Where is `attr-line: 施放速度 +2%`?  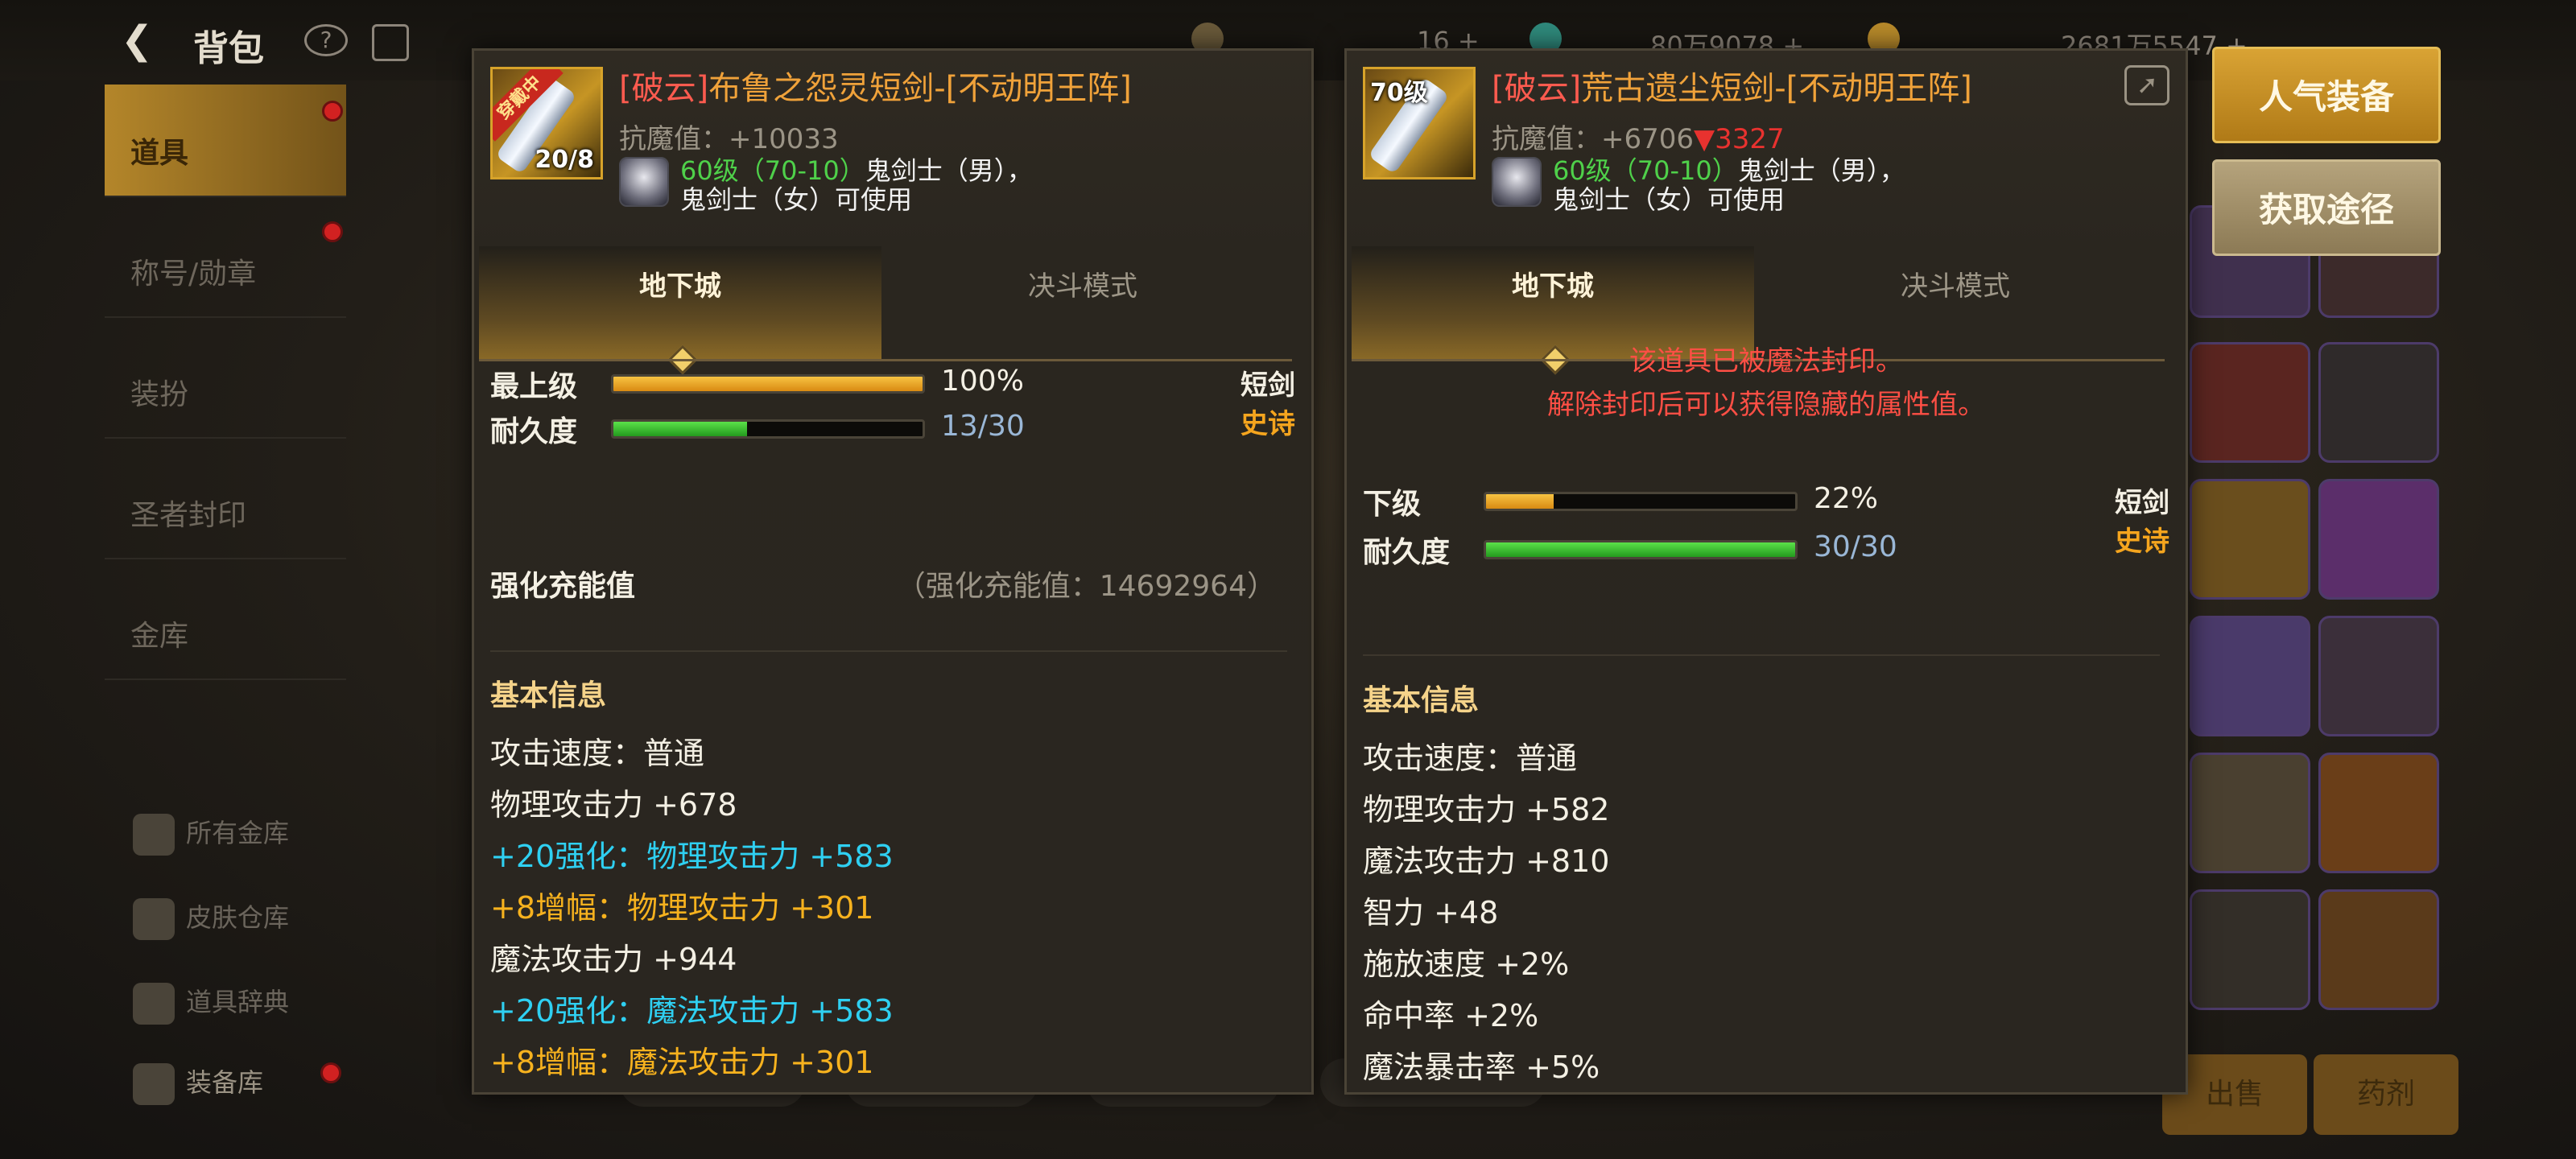
attr-line: 施放速度 +2% is located at coordinates (1466, 964).